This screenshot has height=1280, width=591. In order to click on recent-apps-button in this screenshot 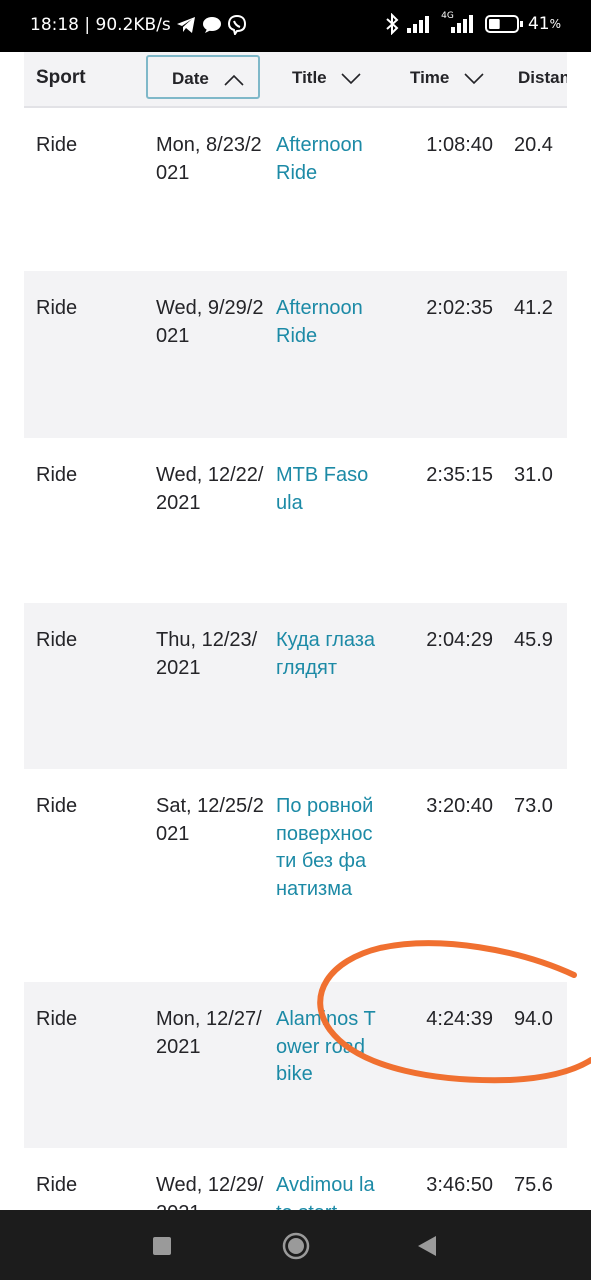, I will do `click(162, 1246)`.